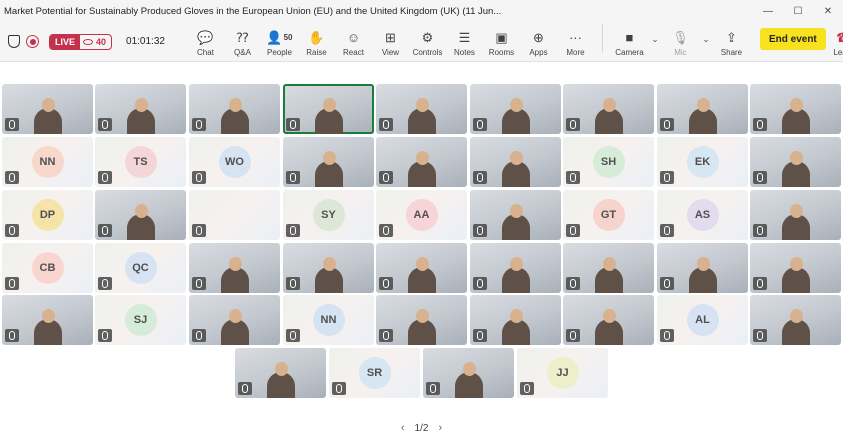  Describe the element at coordinates (575, 43) in the screenshot. I see `more-button: ··· More` at that location.